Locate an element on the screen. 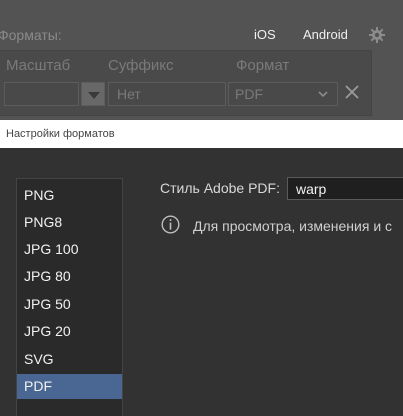 The height and width of the screenshot is (416, 403). column-header-suffix: Суффикс is located at coordinates (141, 65).